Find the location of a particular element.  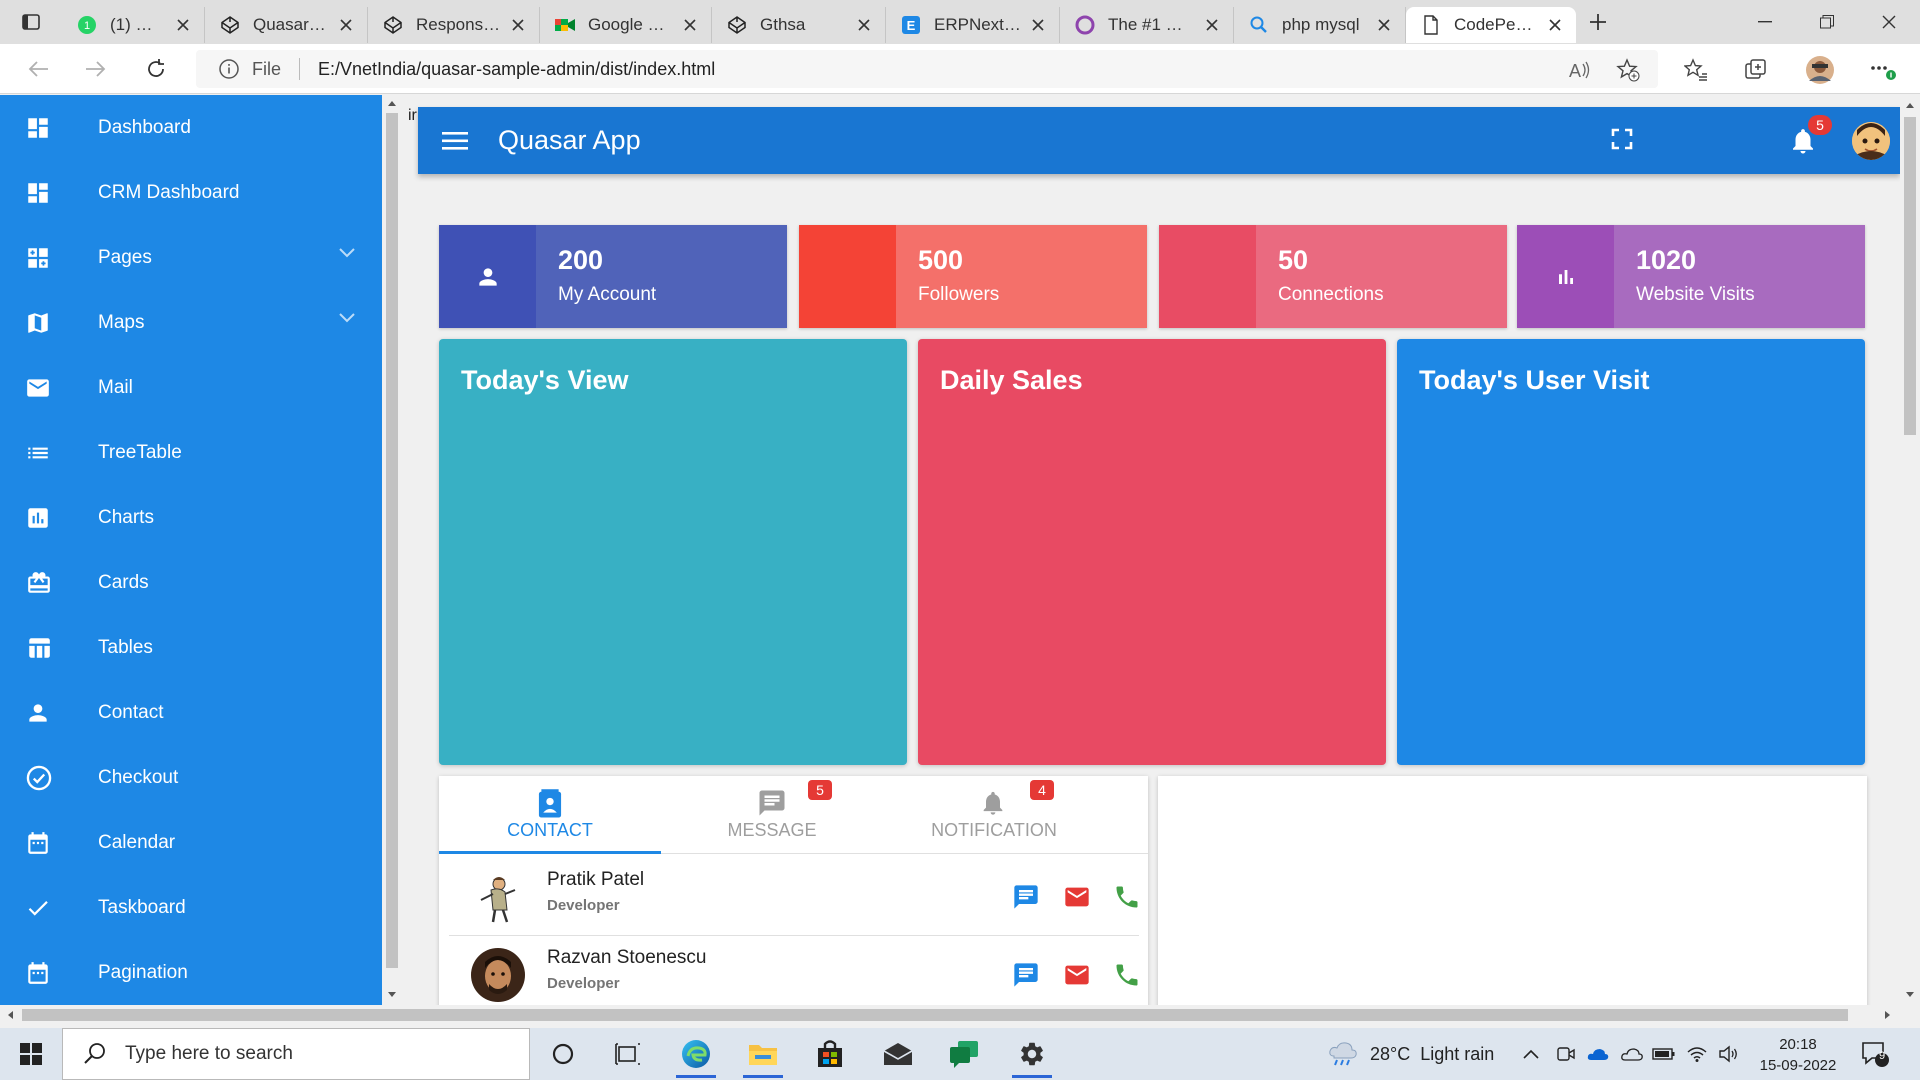

horizontal-scrollbar is located at coordinates (960, 1015).